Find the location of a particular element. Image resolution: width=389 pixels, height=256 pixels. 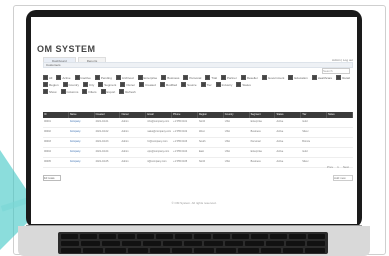

page-size-select: 10 rows is located at coordinates (52, 178).